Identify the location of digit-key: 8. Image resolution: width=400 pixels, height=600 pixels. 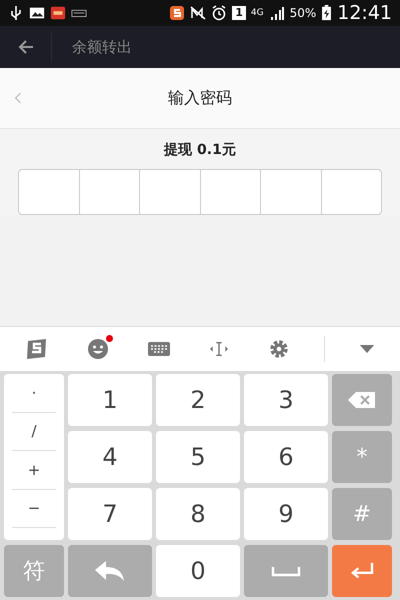
(198, 514).